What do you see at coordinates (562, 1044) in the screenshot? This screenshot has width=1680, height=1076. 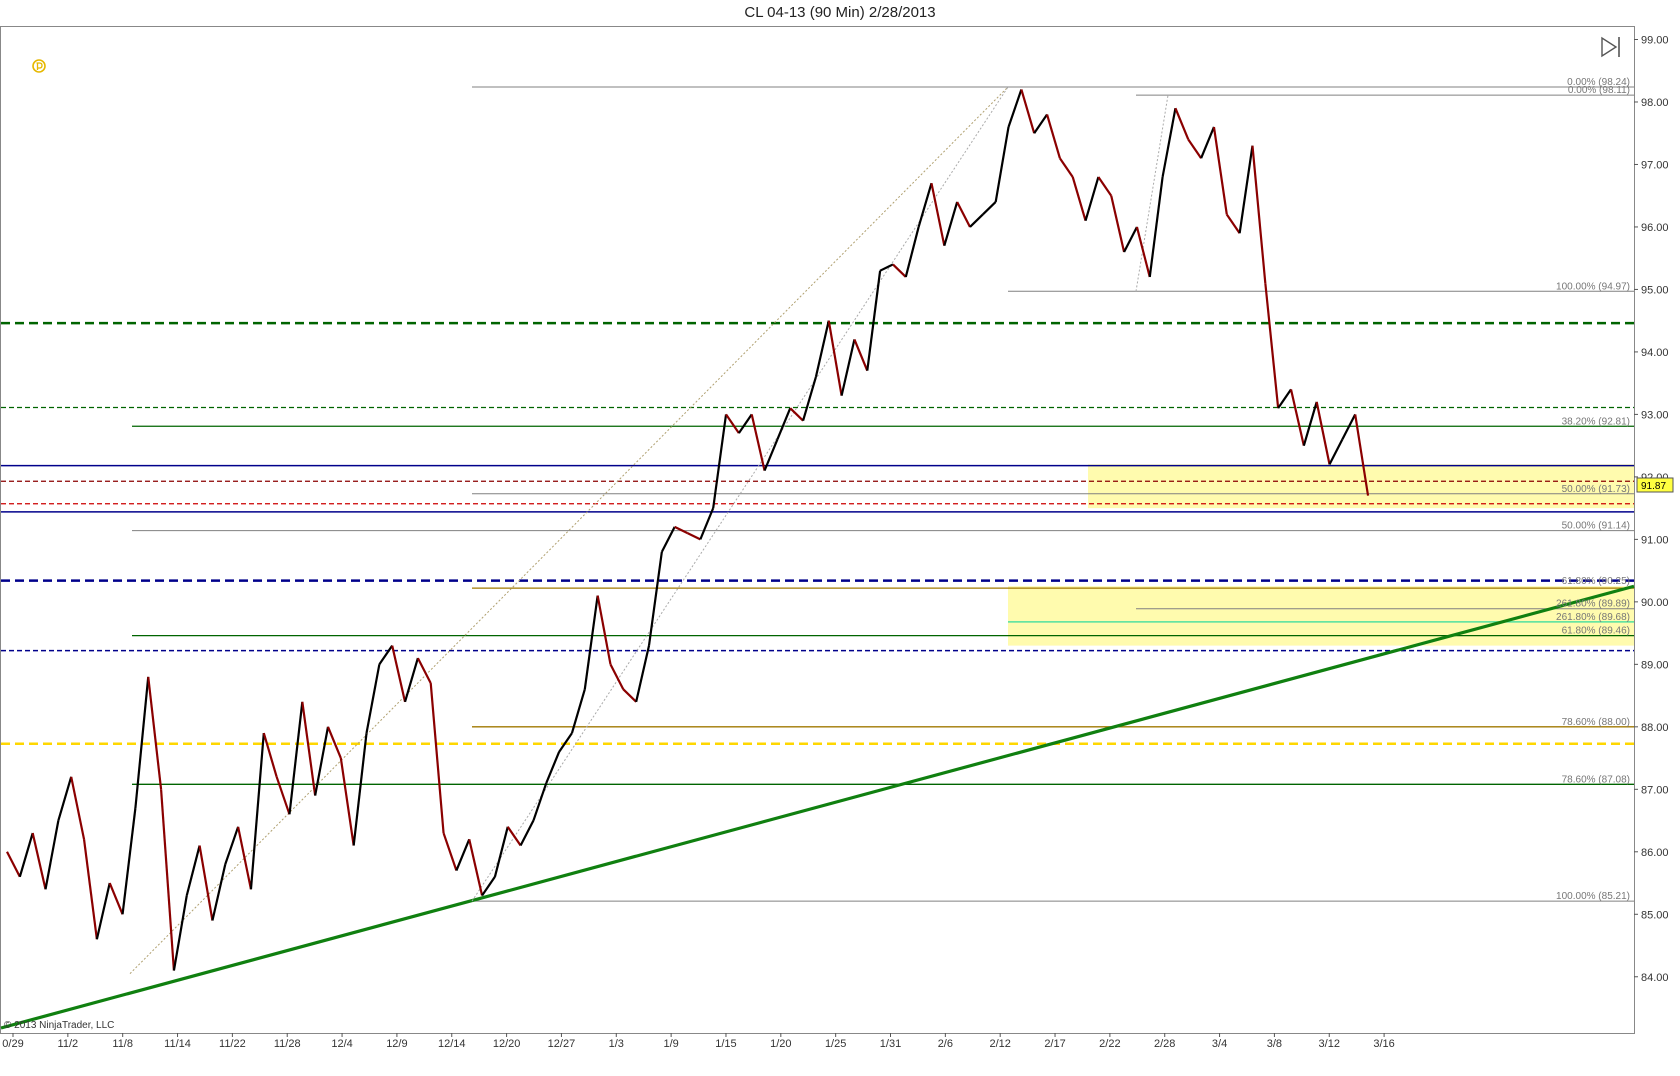 I see `x-tick-label: 12/27` at bounding box center [562, 1044].